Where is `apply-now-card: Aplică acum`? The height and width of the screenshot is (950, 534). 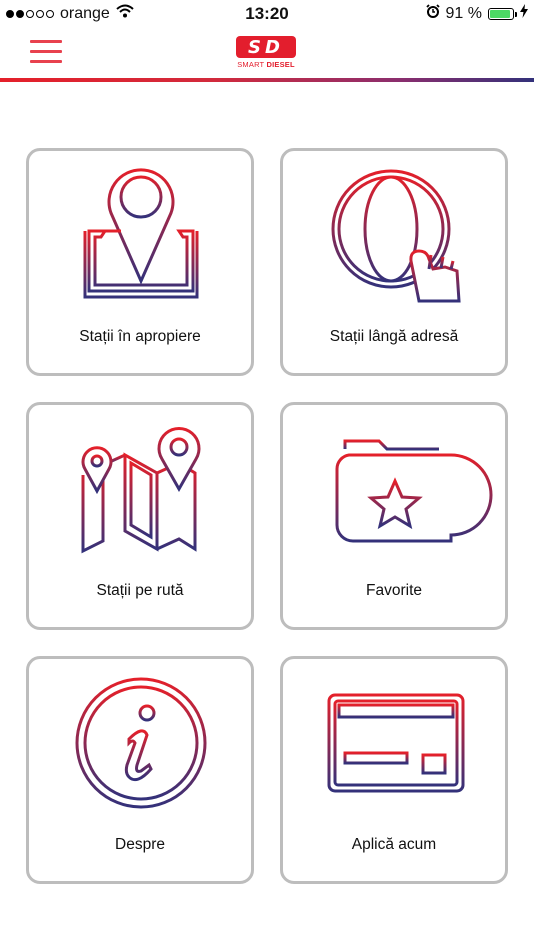
apply-now-card: Aplică acum is located at coordinates (394, 770).